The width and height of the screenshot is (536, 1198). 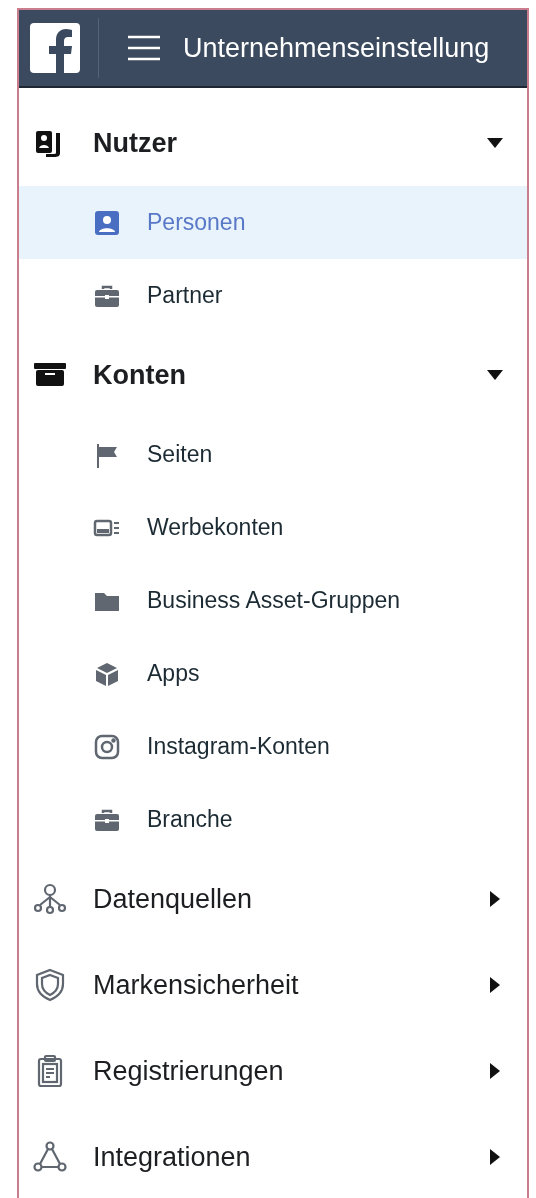 What do you see at coordinates (215, 528) in the screenshot?
I see `item-label: Werbekonten` at bounding box center [215, 528].